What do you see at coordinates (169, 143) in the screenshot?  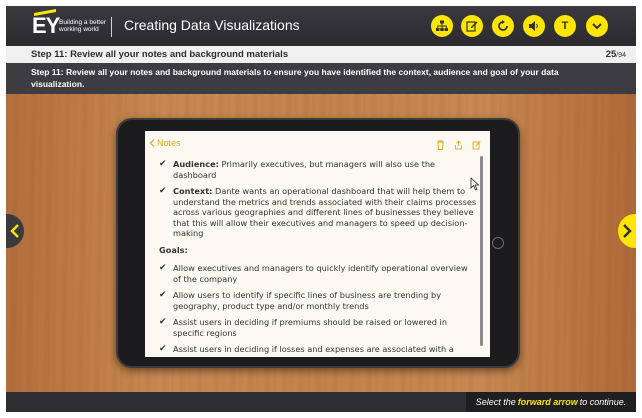 I see `notes-back-label: Notes` at bounding box center [169, 143].